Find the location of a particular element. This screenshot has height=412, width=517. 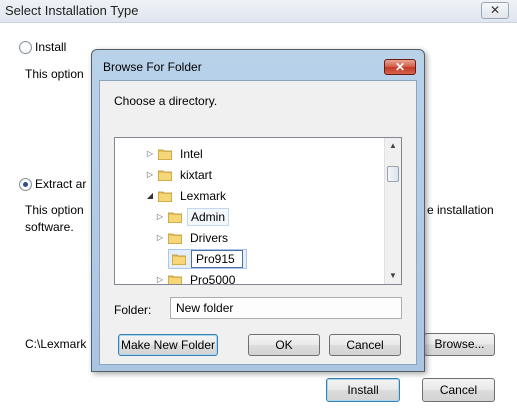

tree-item-label: Intel is located at coordinates (191, 153).